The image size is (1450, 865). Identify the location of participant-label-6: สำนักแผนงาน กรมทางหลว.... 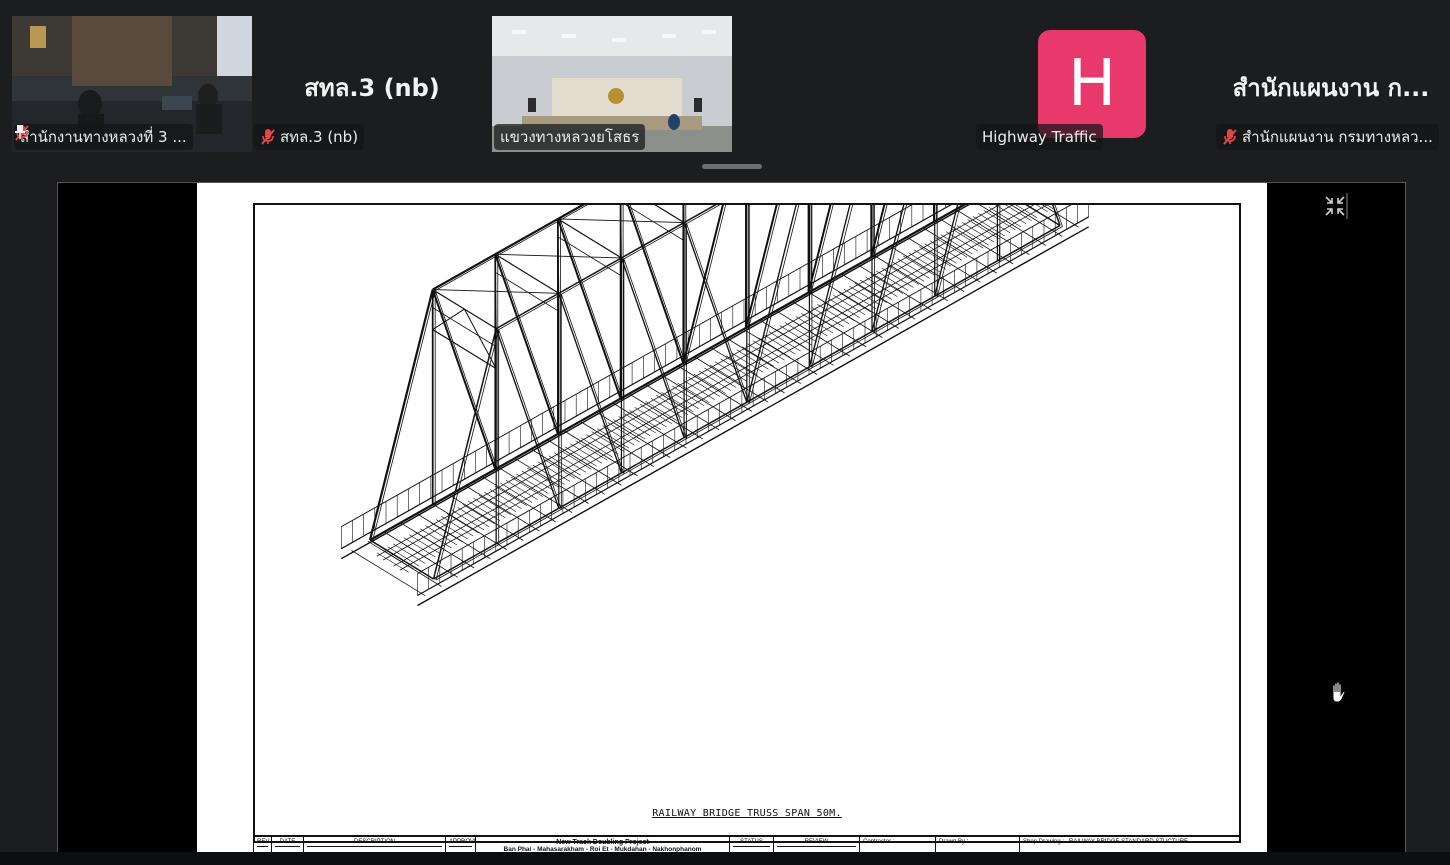
(1327, 137).